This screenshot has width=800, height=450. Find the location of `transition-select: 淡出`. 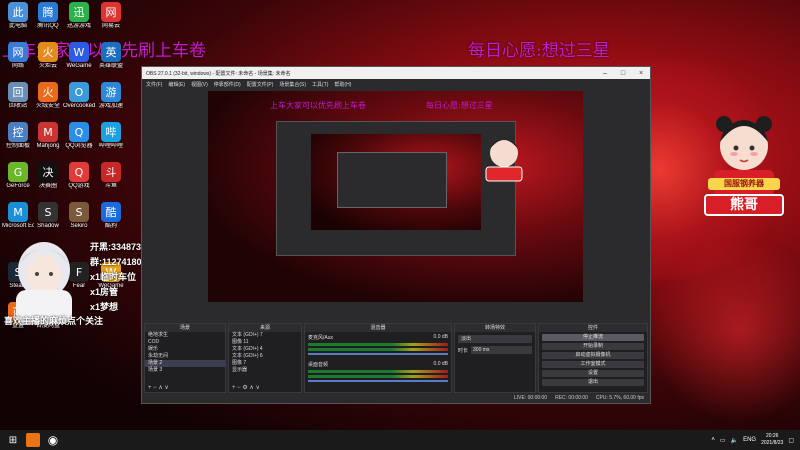

transition-select: 淡出 is located at coordinates (495, 339).